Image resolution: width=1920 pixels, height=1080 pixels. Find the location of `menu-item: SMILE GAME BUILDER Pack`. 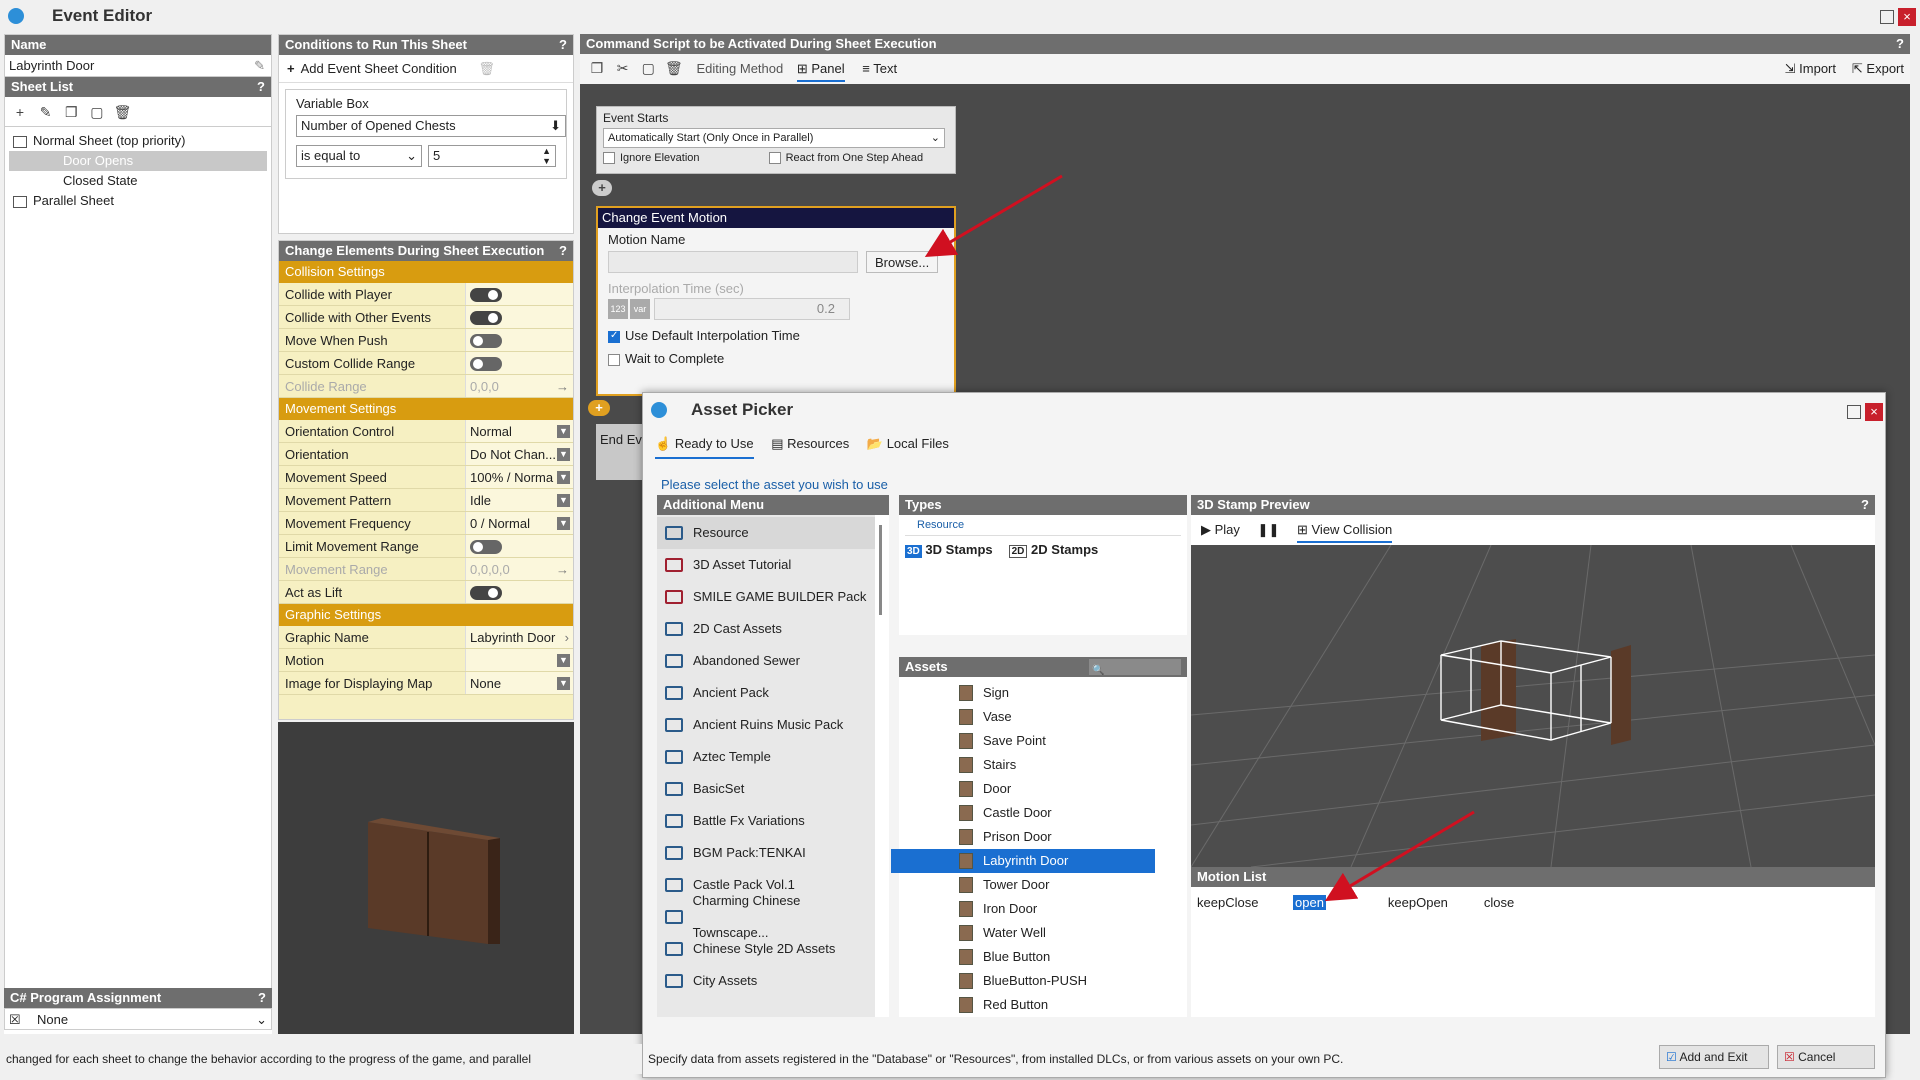

menu-item: SMILE GAME BUILDER Pack is located at coordinates (766, 597).